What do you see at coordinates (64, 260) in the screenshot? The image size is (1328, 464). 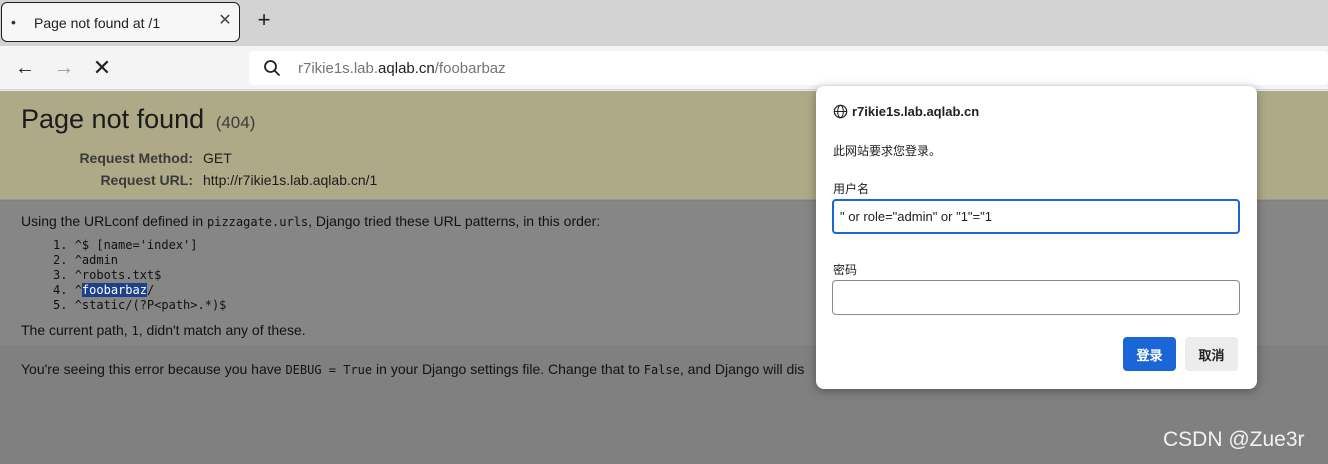 I see `pattern-number: 2.` at bounding box center [64, 260].